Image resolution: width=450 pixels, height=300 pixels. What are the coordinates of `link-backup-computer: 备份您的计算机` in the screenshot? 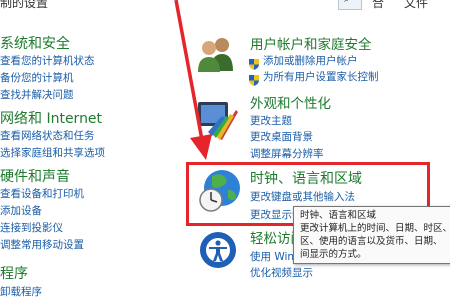 It's located at (37, 78).